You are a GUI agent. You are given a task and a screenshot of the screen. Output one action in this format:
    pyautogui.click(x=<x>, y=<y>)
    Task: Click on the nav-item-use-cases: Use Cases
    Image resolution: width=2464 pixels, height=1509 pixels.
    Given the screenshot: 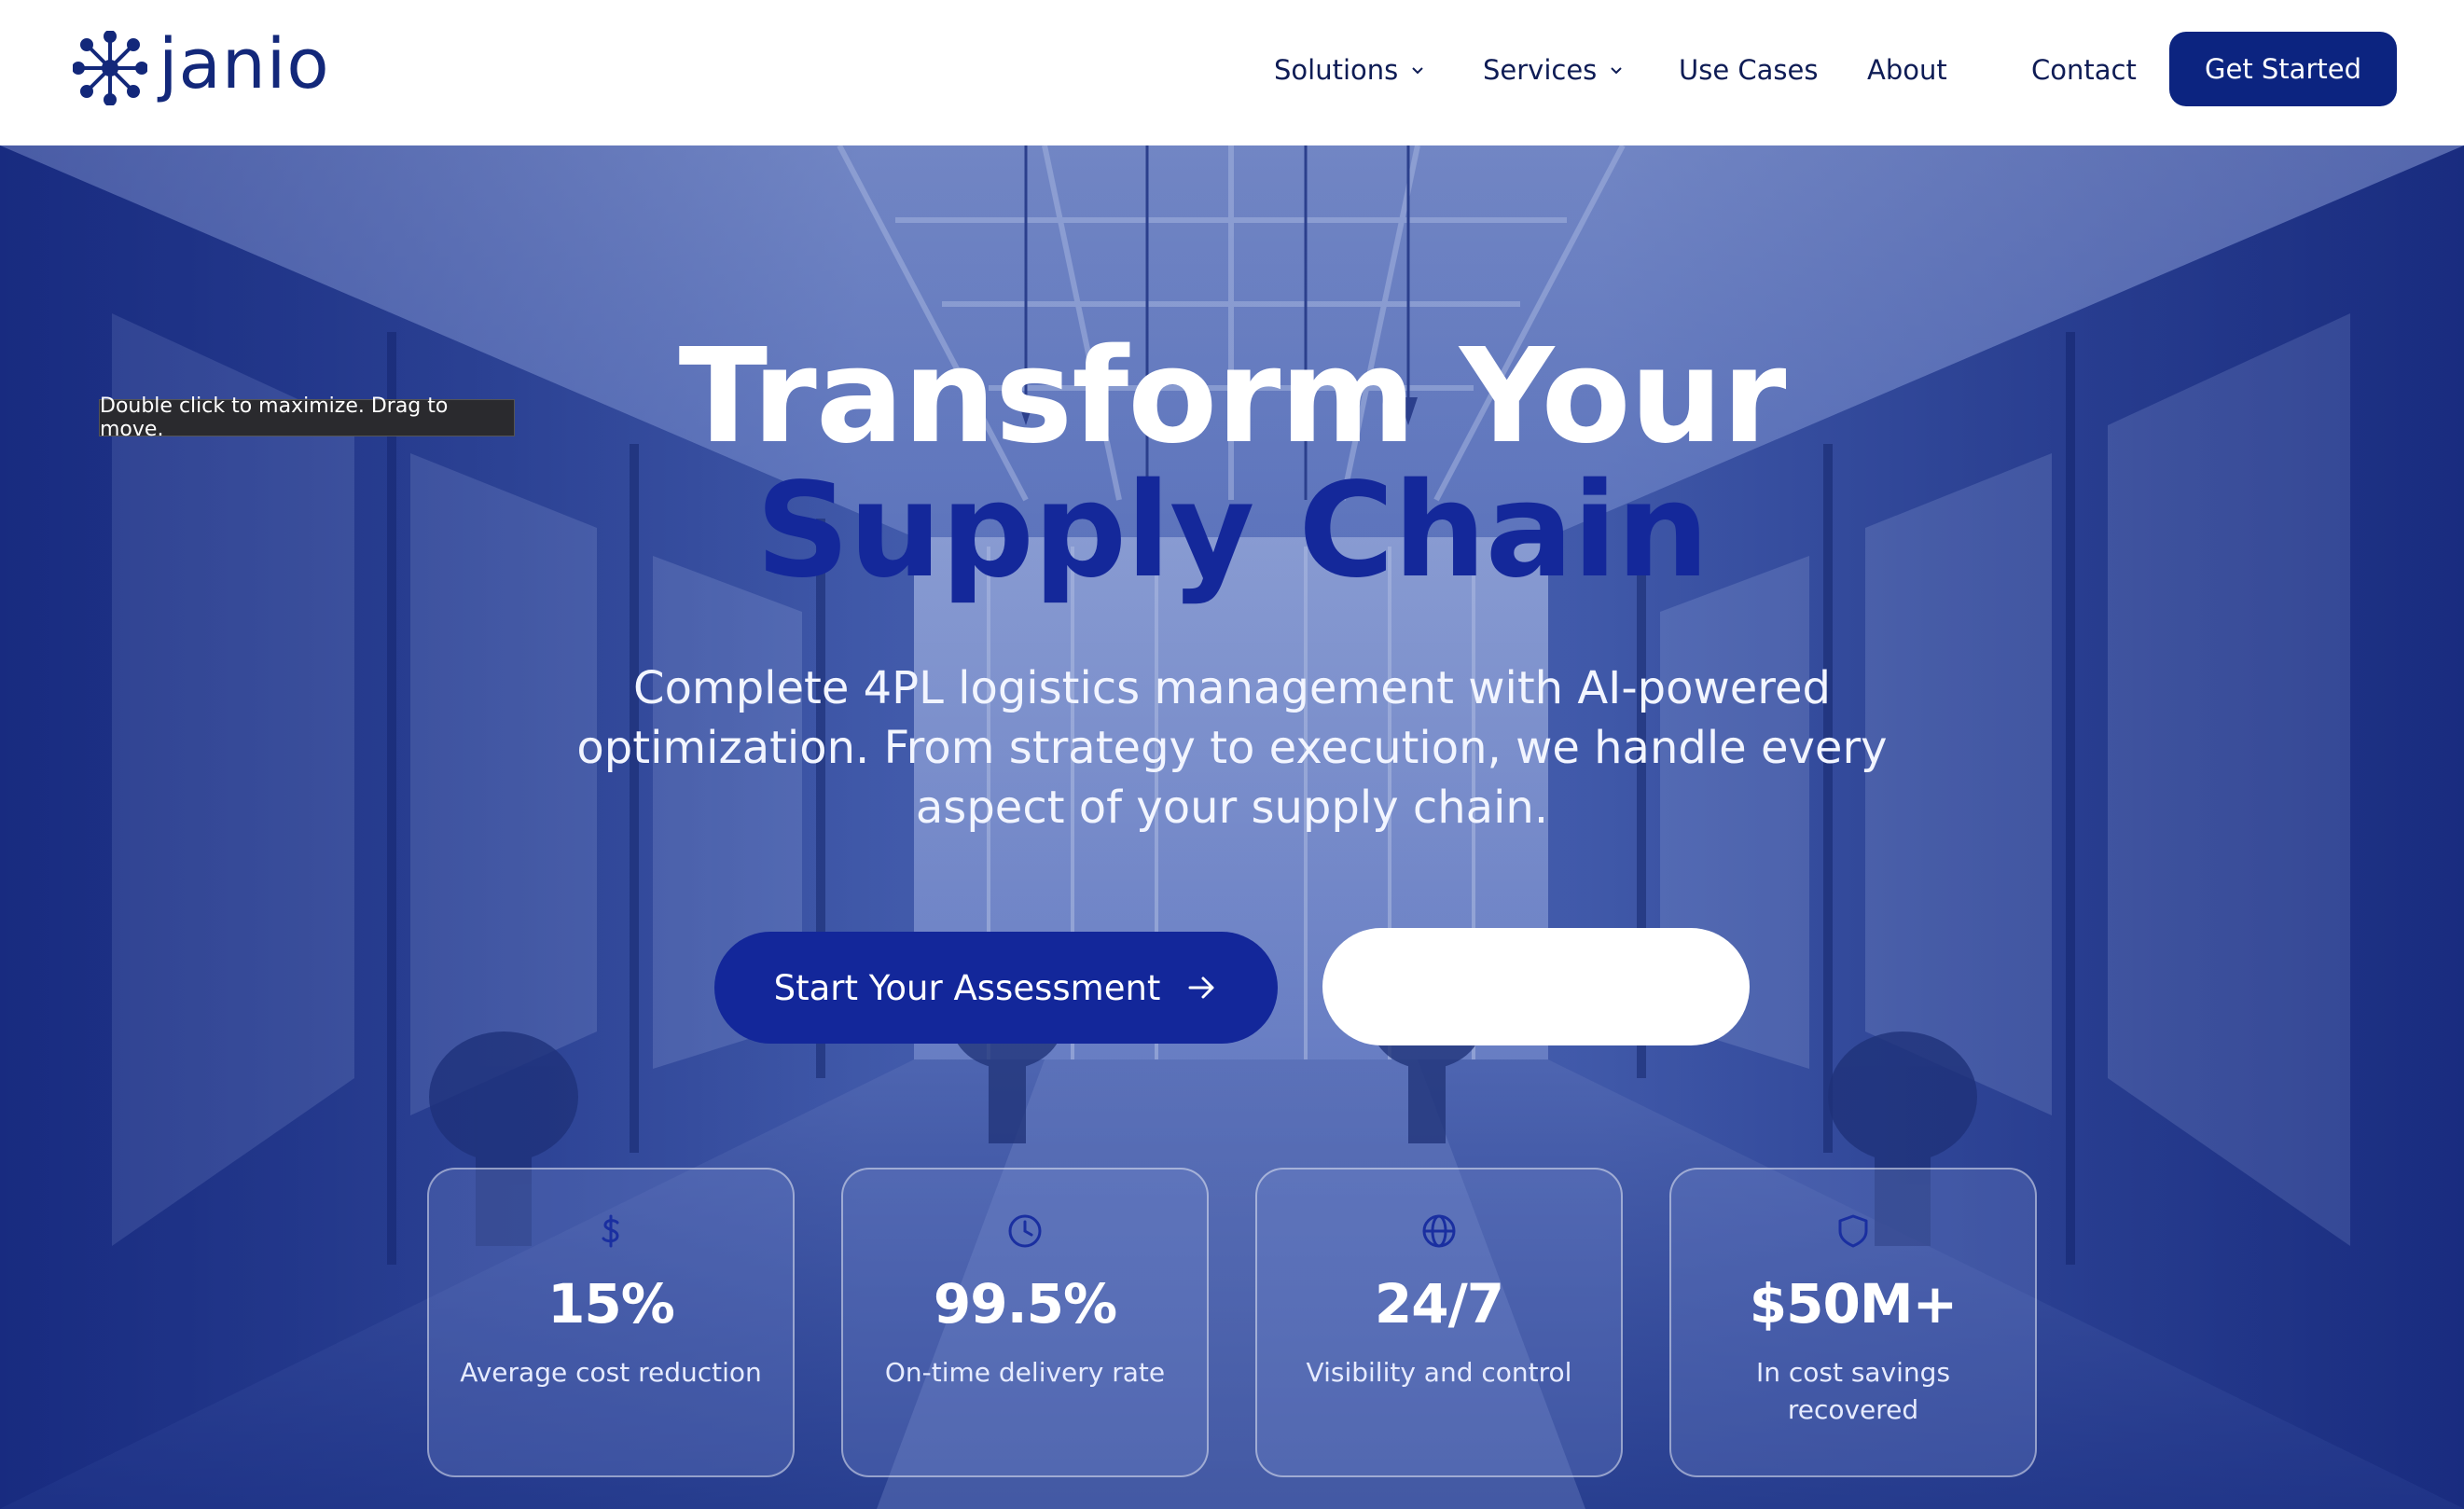 What is the action you would take?
    pyautogui.click(x=1748, y=70)
    